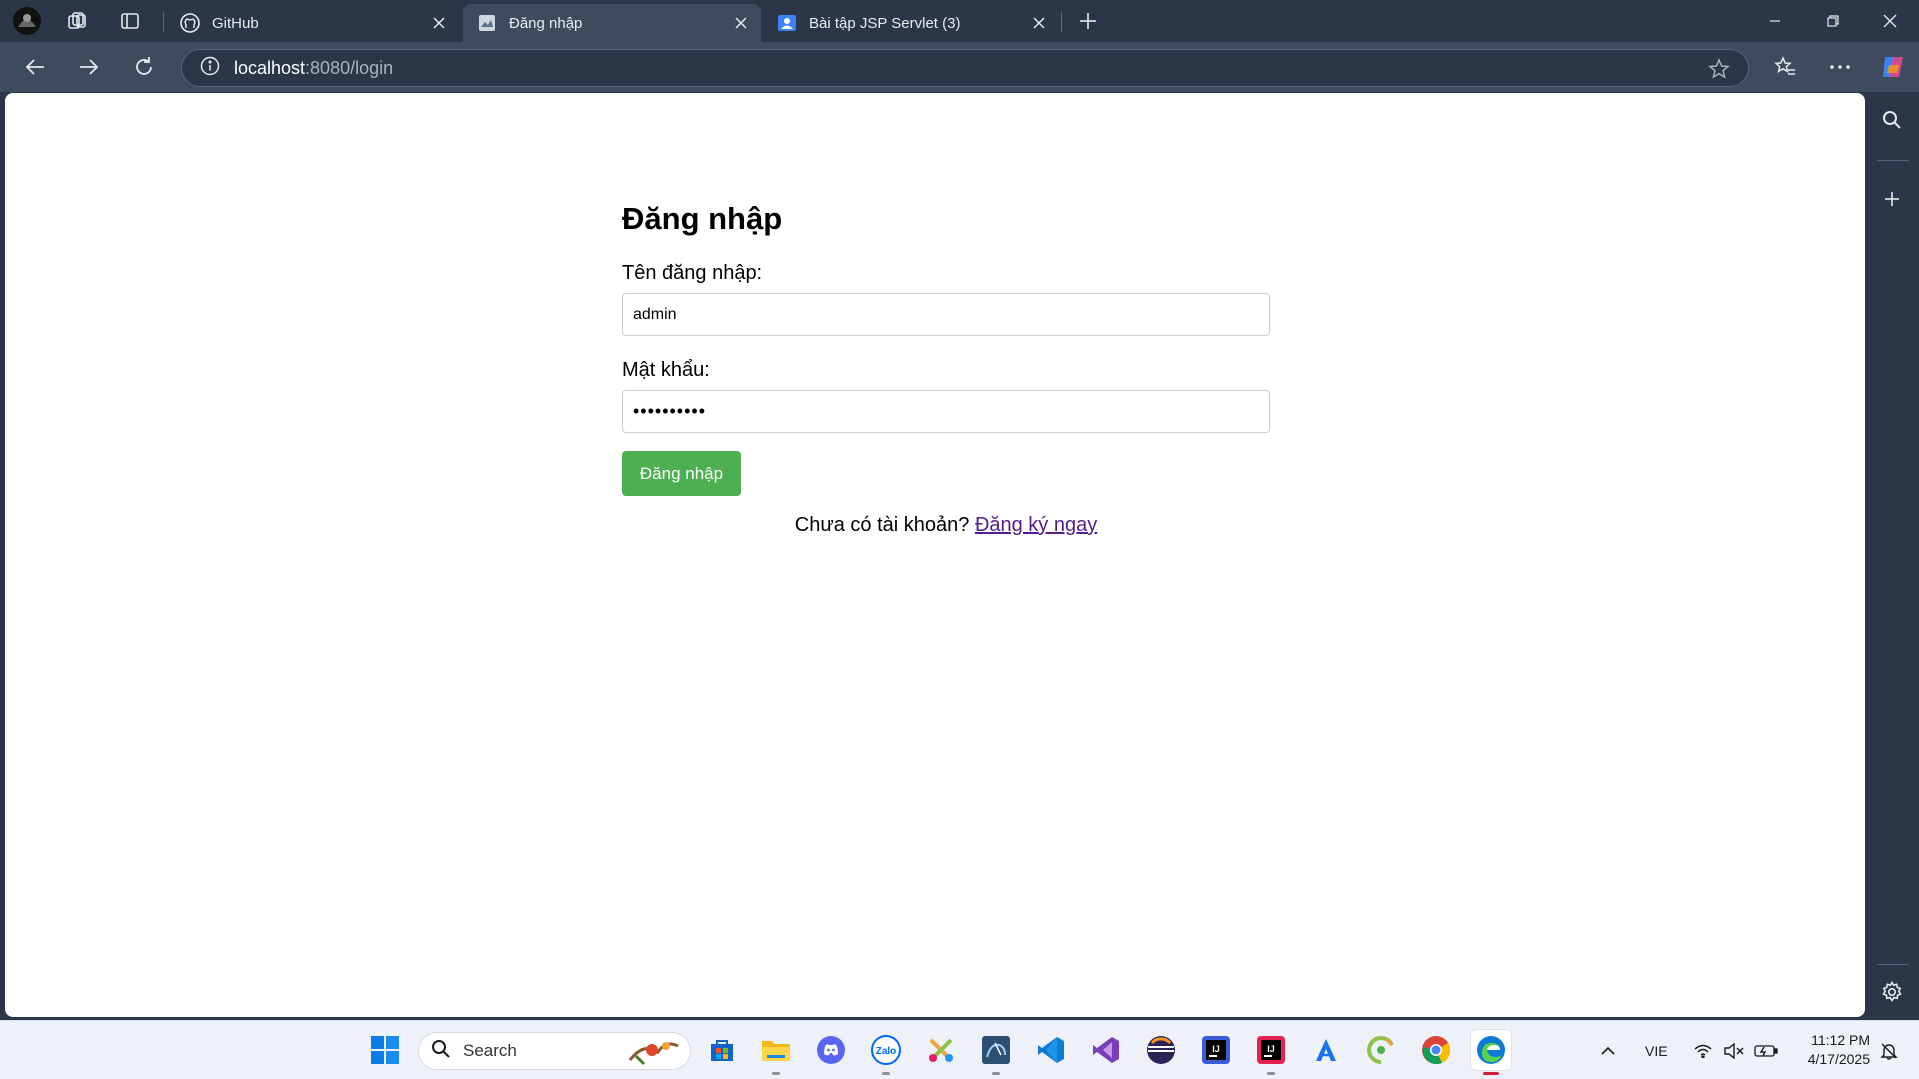 The width and height of the screenshot is (1919, 1079). Describe the element at coordinates (1051, 1050) in the screenshot. I see `vscode-icon` at that location.